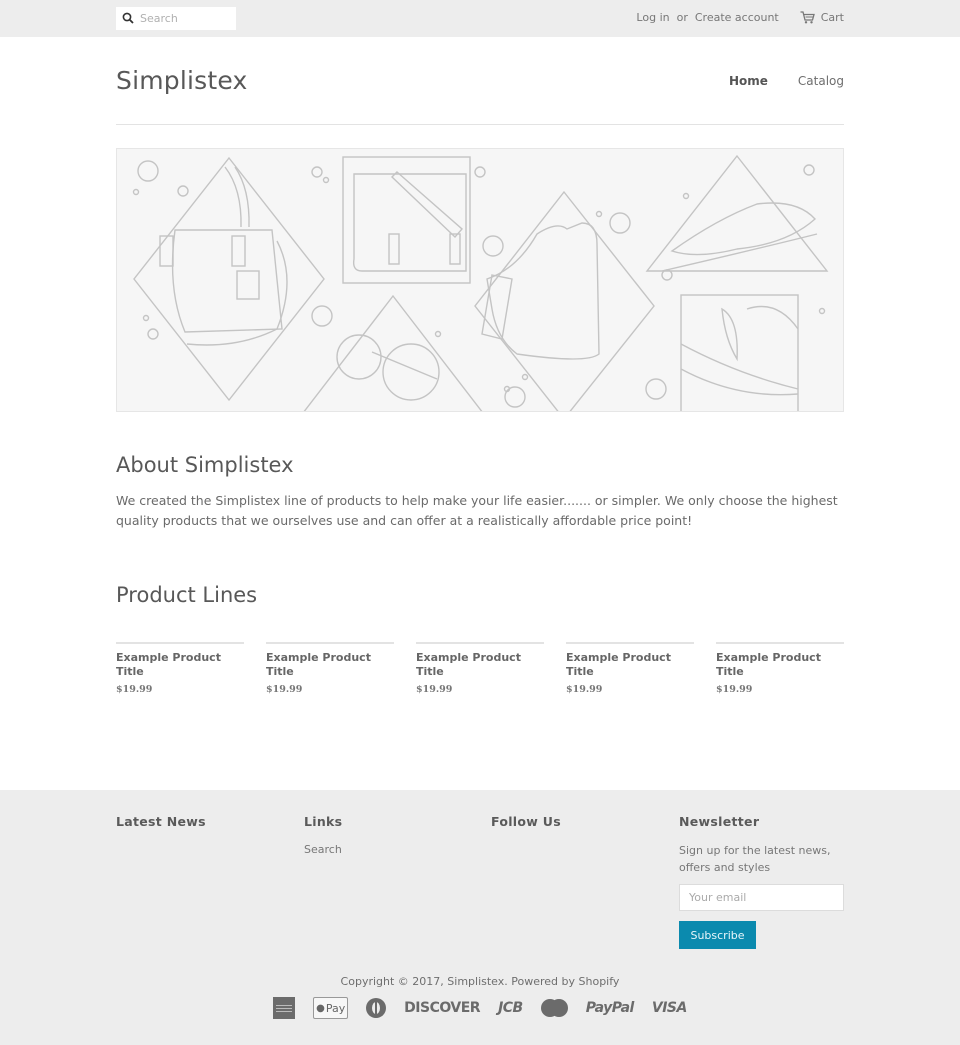  Describe the element at coordinates (323, 821) in the screenshot. I see `links-title: Links` at that location.